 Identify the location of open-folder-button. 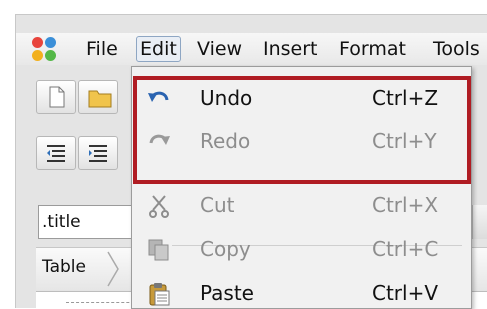
(98, 97).